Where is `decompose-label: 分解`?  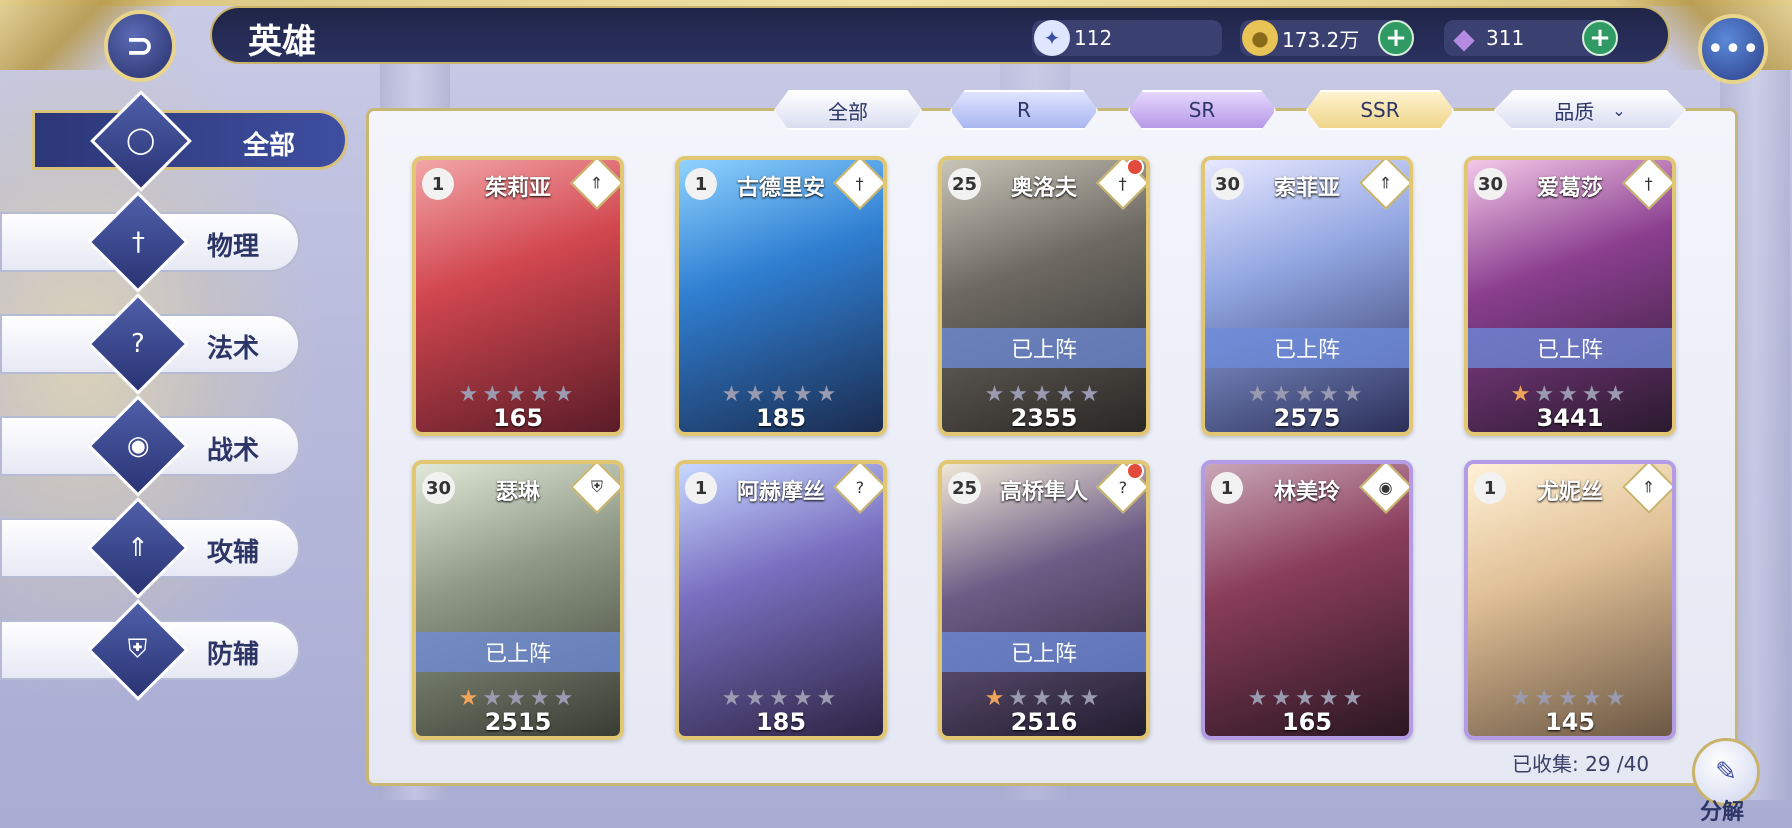
decompose-label: 分解 is located at coordinates (1722, 812).